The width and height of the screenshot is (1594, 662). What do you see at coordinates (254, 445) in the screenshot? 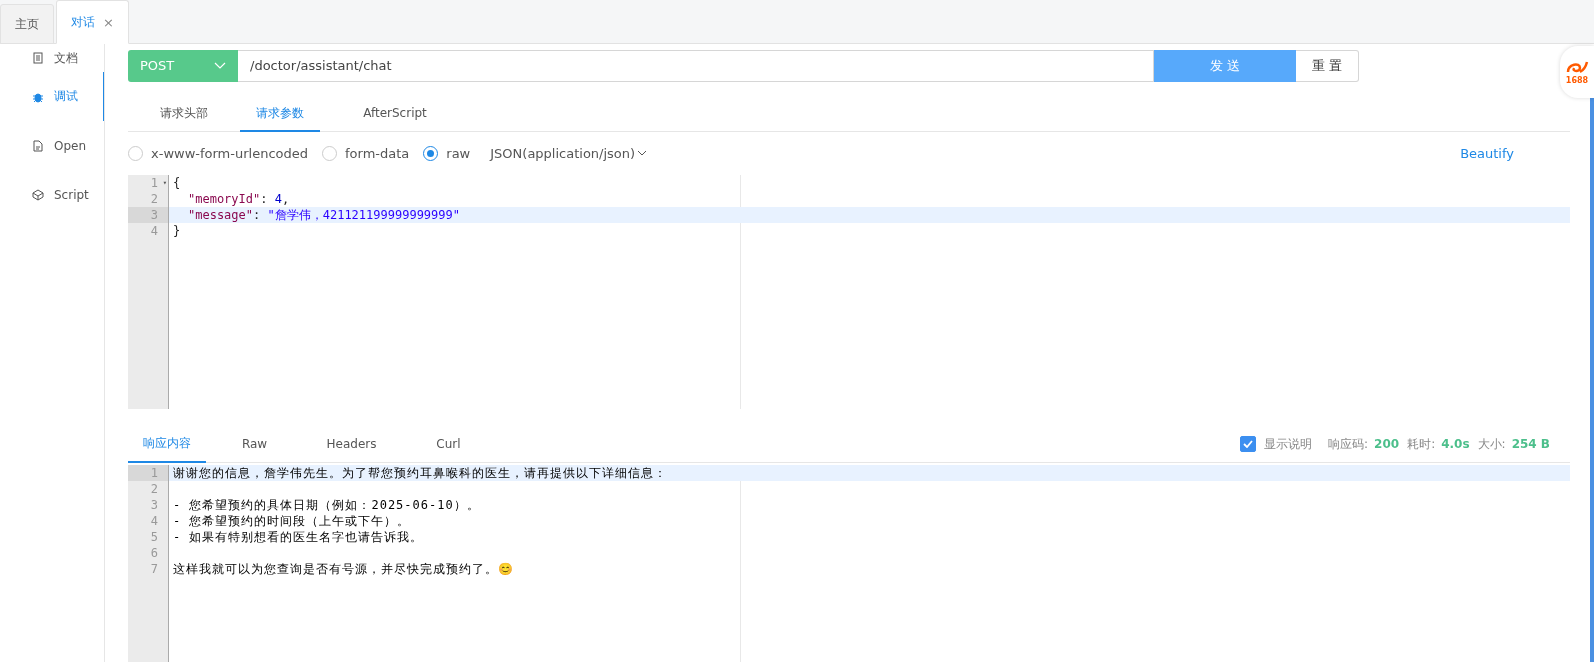
I see `response-tab: Raw` at bounding box center [254, 445].